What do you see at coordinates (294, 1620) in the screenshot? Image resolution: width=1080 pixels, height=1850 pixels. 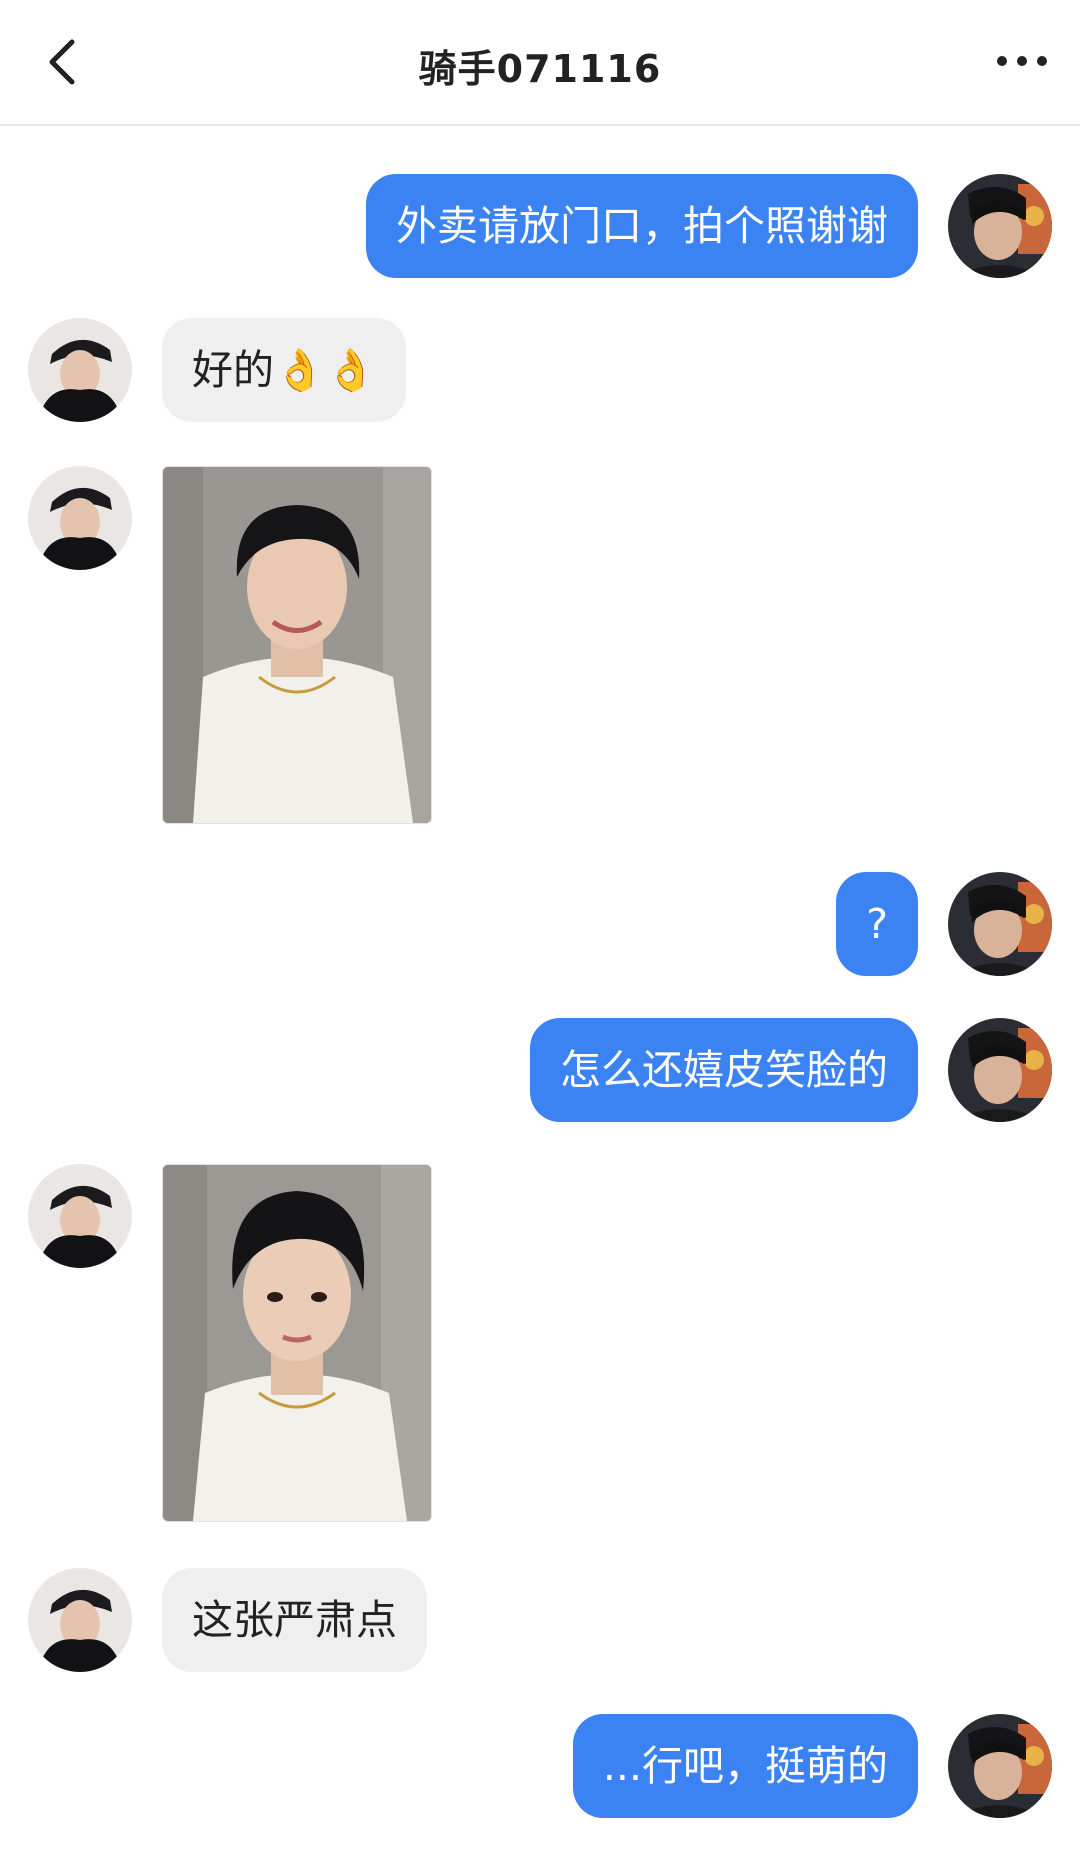 I see `rider-message-bubble: 这张严肃点` at bounding box center [294, 1620].